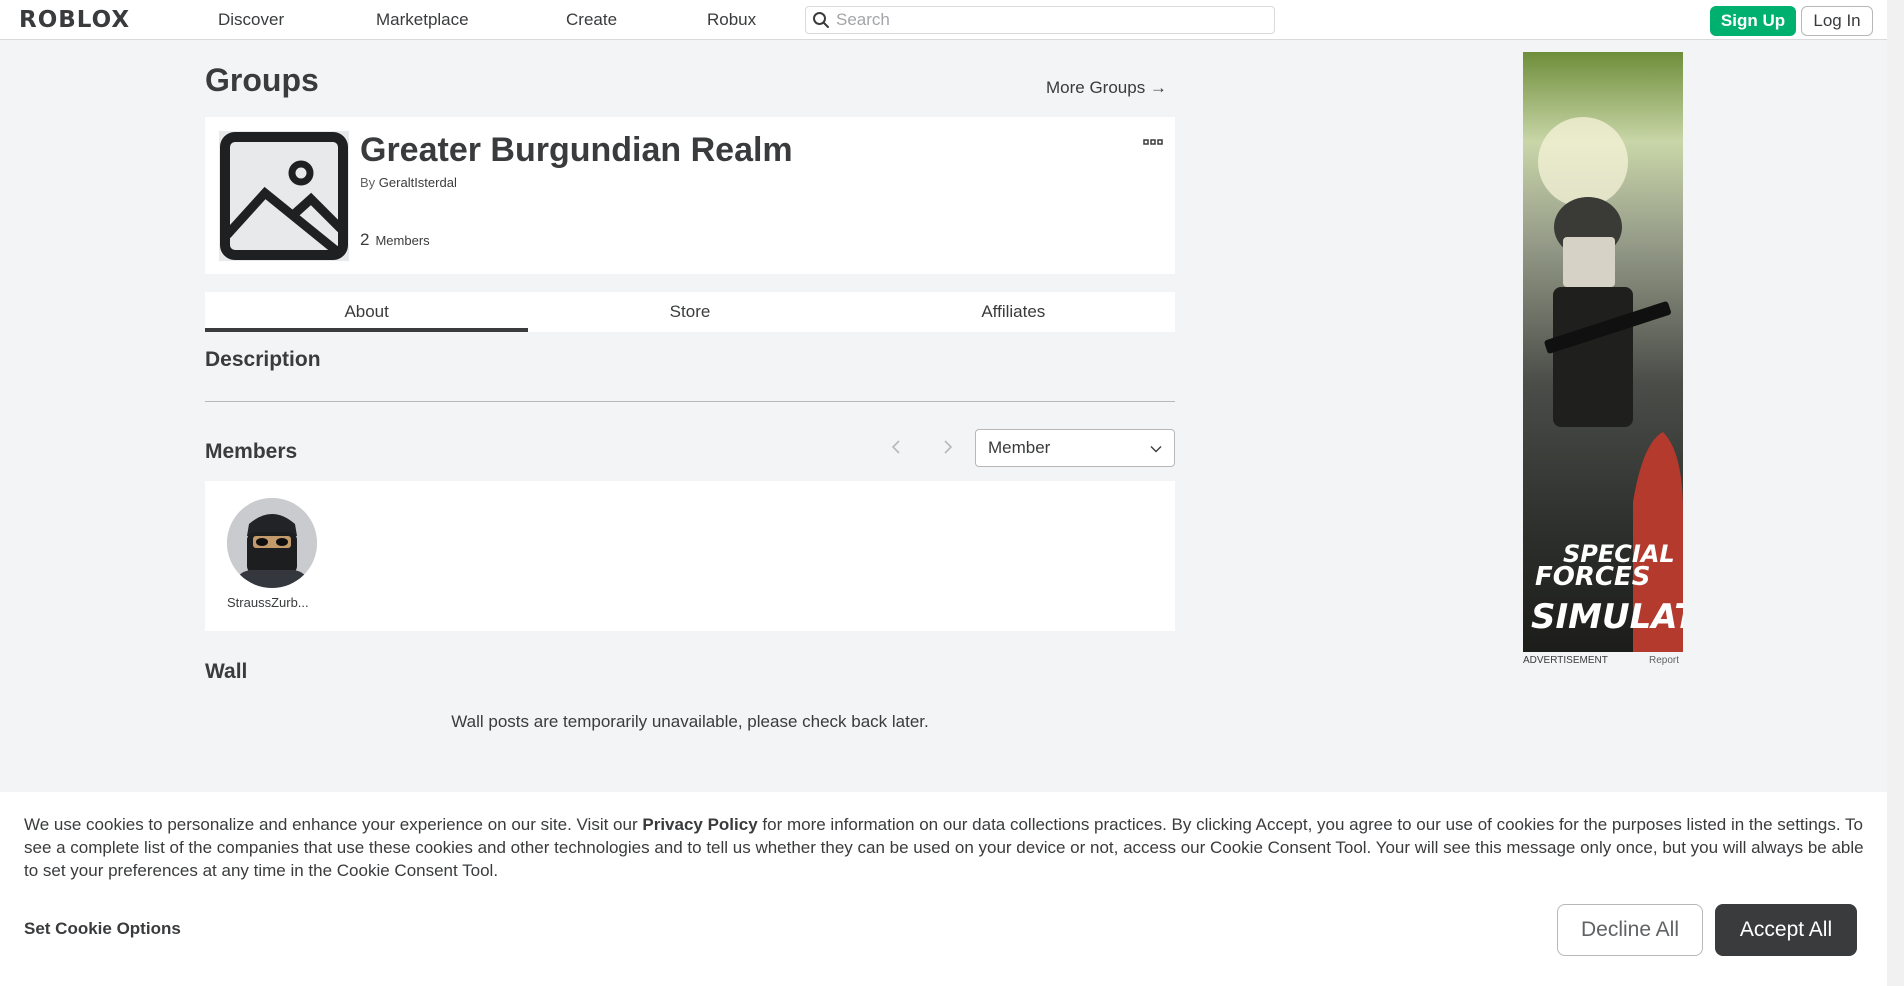  What do you see at coordinates (368, 182) in the screenshot?
I see `group-by-prefix: By` at bounding box center [368, 182].